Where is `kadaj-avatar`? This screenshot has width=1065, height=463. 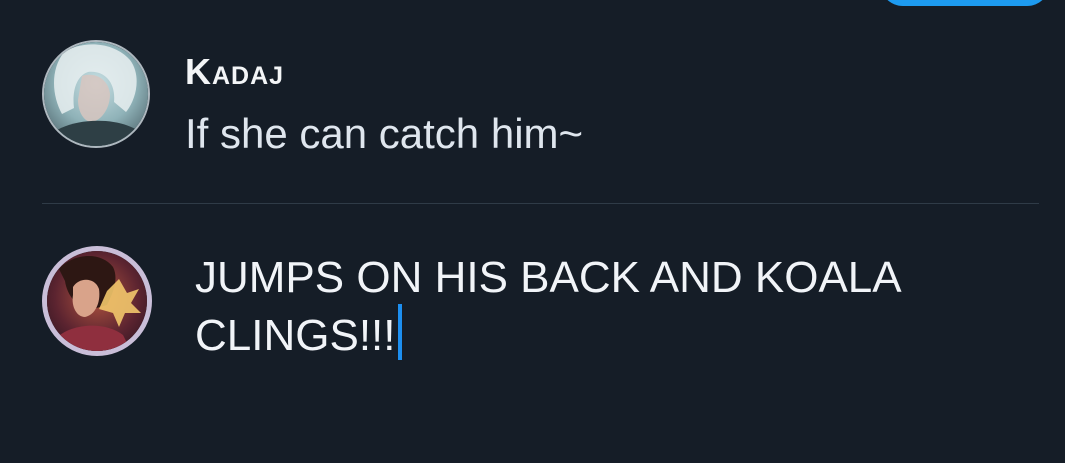
kadaj-avatar is located at coordinates (96, 94).